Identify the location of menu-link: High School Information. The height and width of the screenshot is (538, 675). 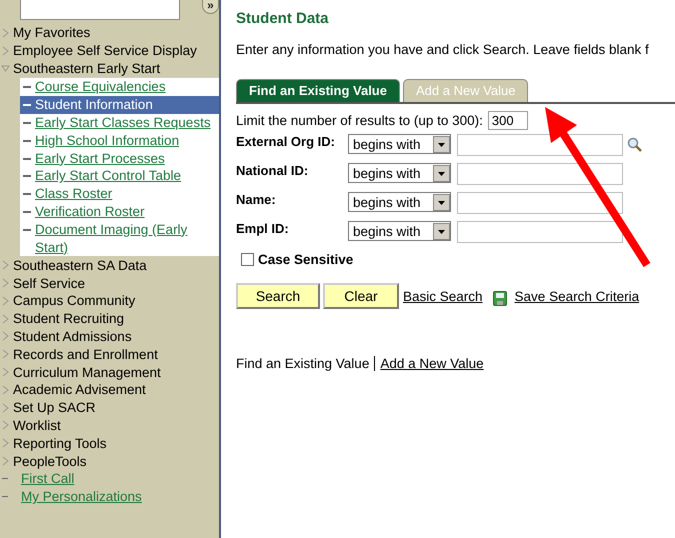
(107, 141).